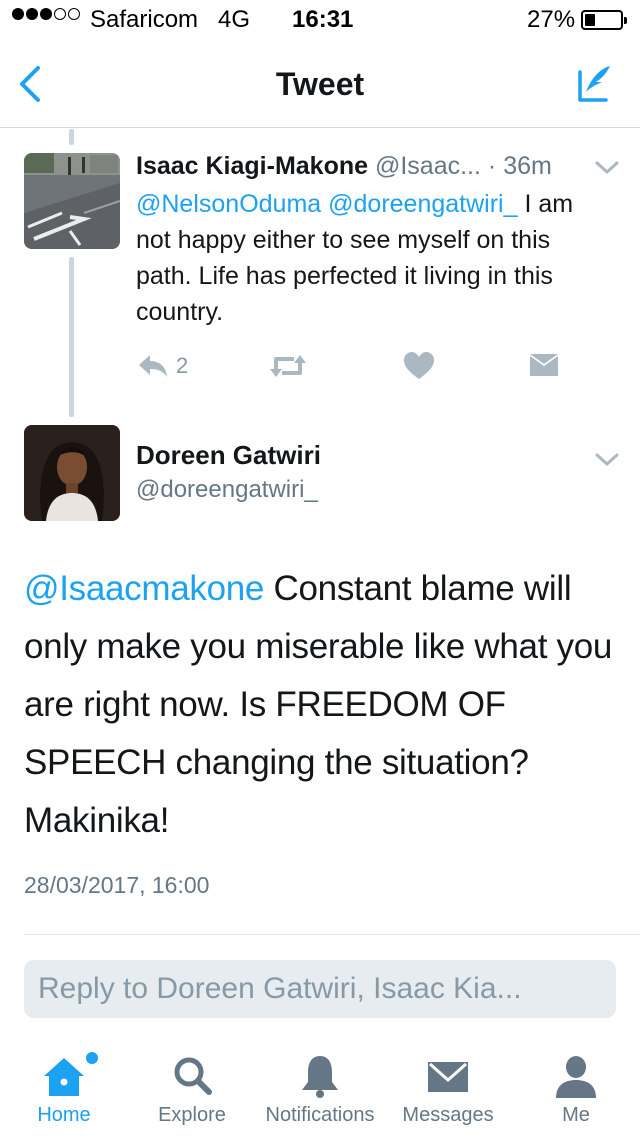 The height and width of the screenshot is (1136, 640). I want to click on tab-notifications: Notifications, so click(320, 1088).